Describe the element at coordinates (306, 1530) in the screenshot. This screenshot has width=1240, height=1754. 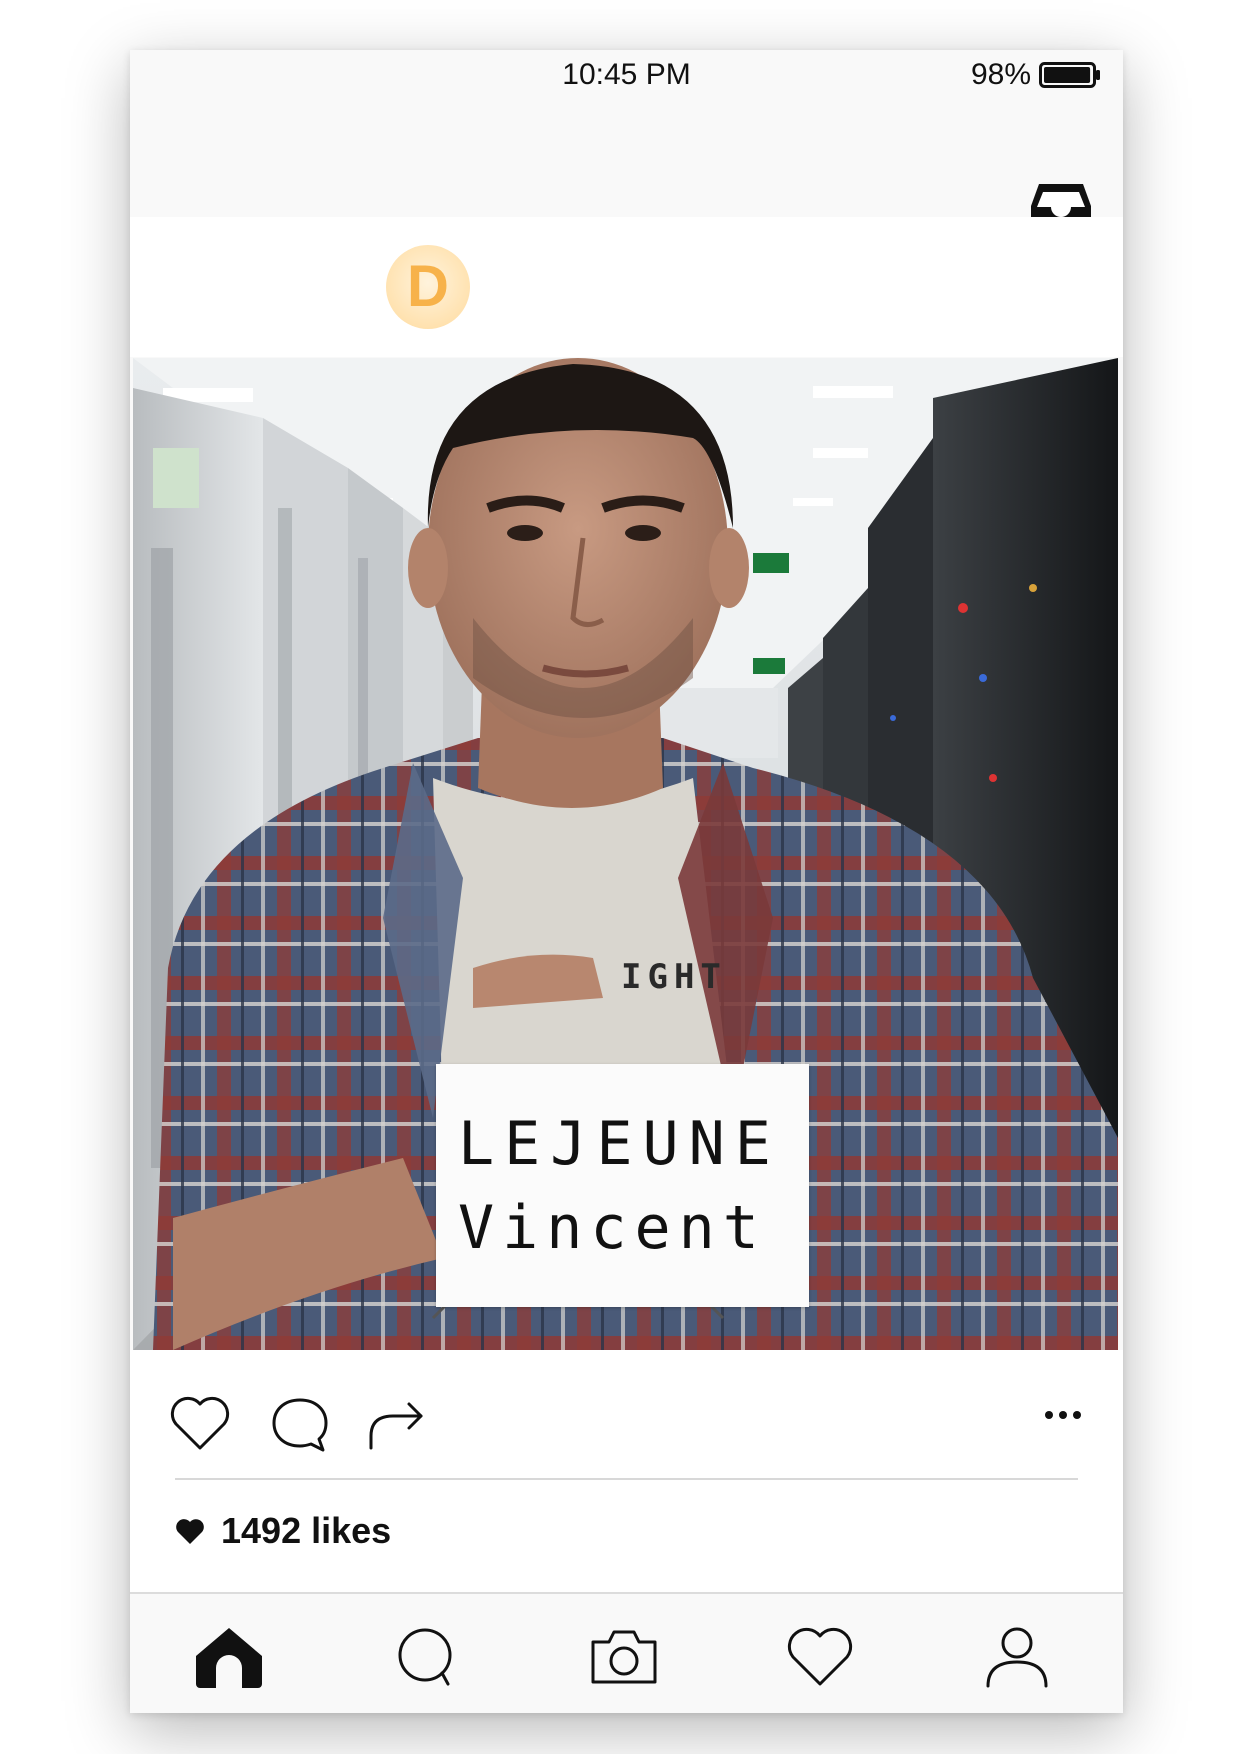
I see `likes-count: 1492 likes` at that location.